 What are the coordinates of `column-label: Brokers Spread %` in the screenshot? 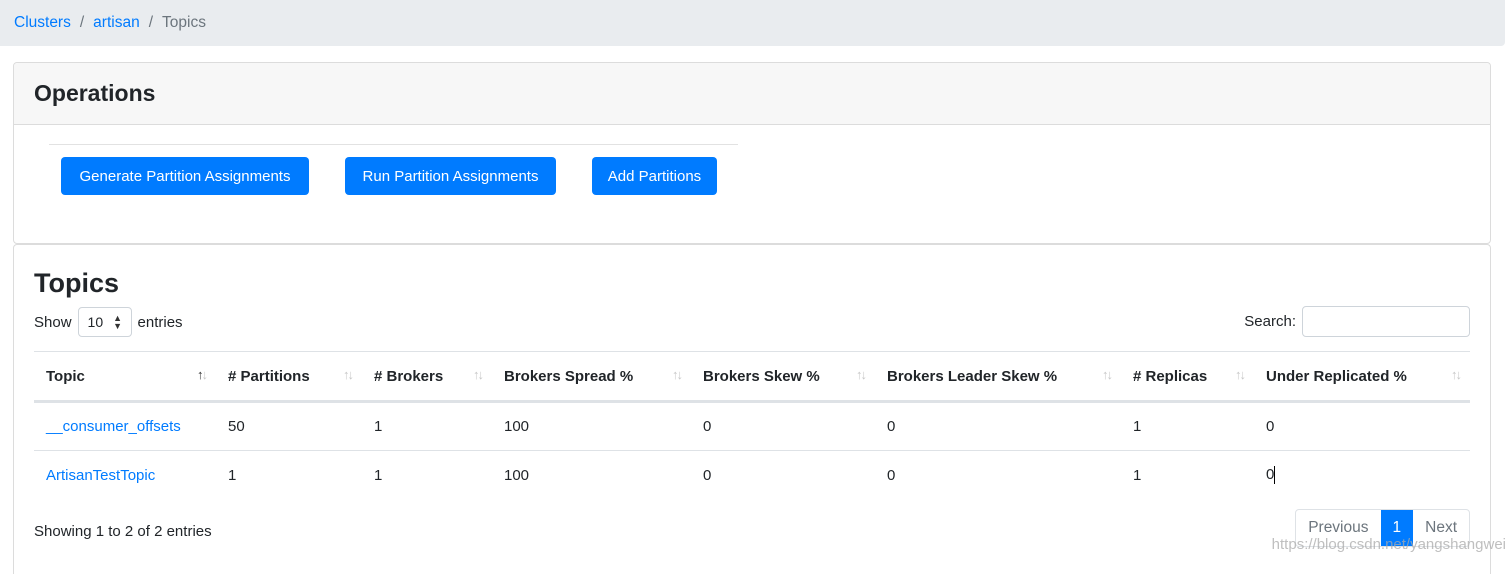 It's located at (569, 376).